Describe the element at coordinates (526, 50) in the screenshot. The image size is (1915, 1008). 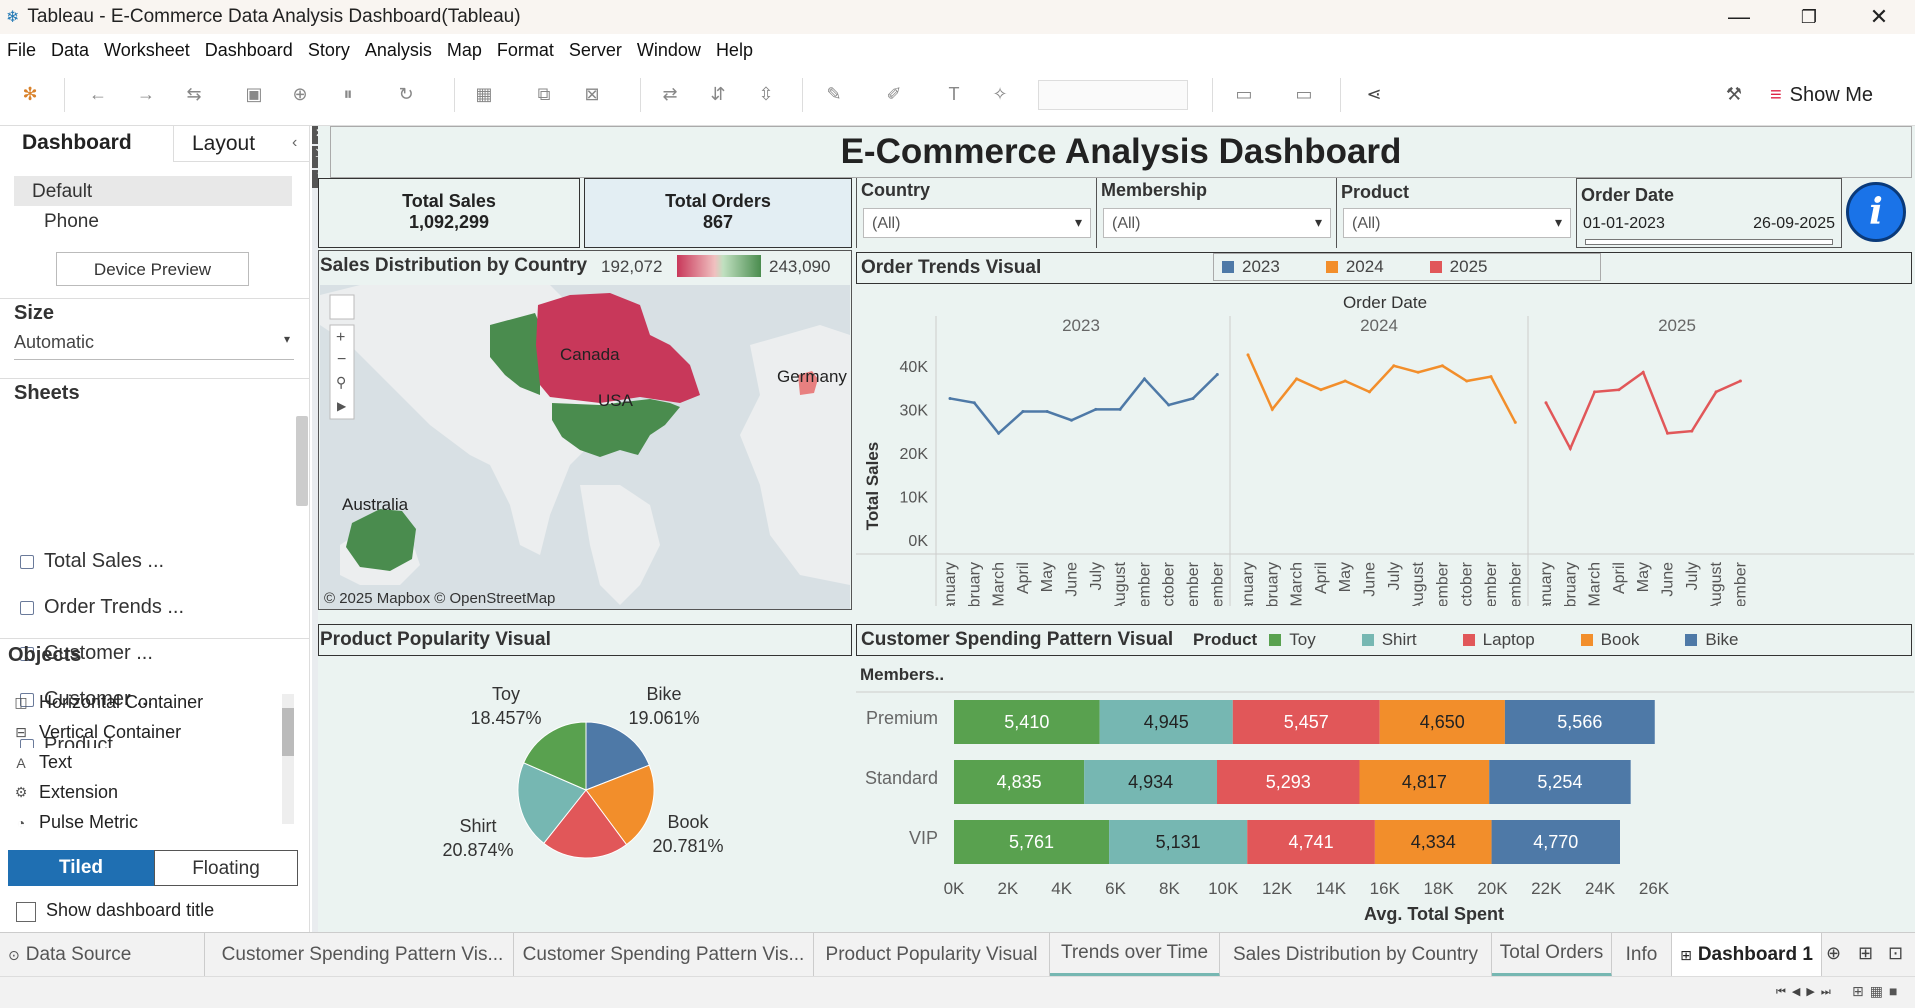
I see `menu-format: Format` at that location.